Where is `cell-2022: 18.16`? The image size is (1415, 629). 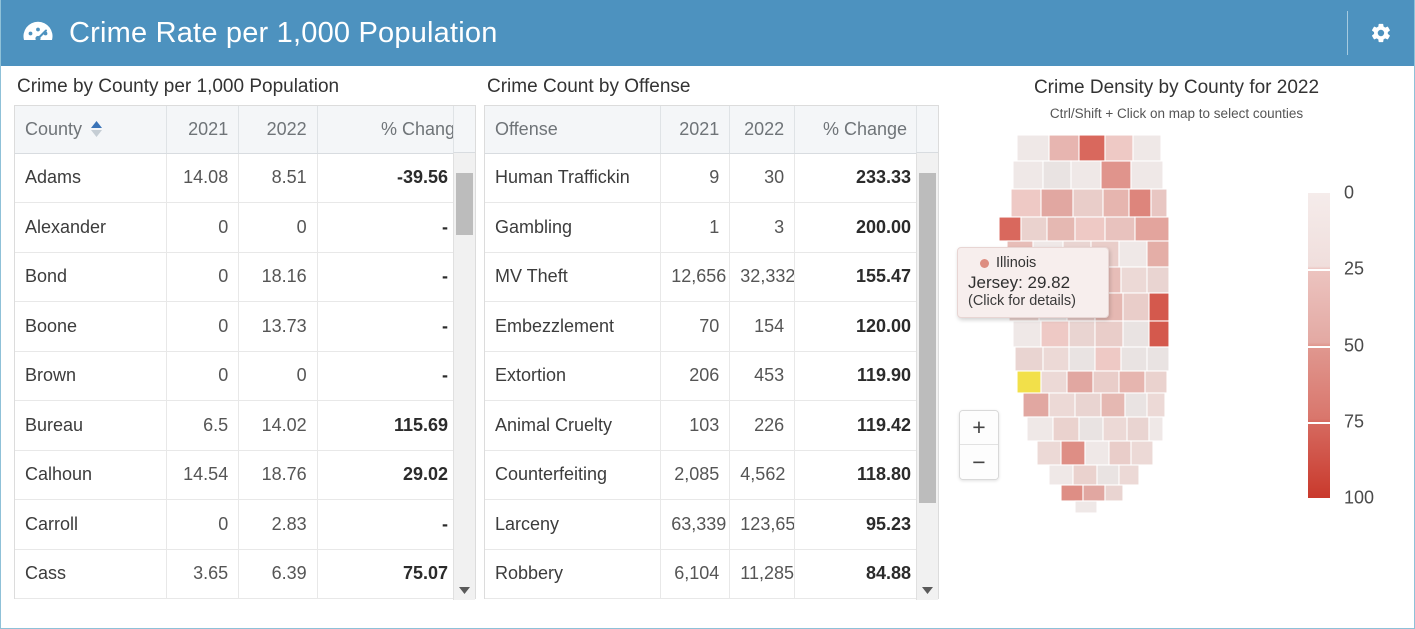 cell-2022: 18.16 is located at coordinates (278, 277).